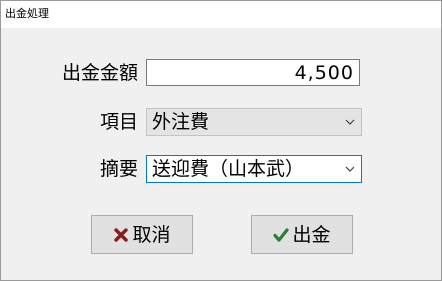 The image size is (442, 281). Describe the element at coordinates (27, 13) in the screenshot. I see `window-title: 出金処理` at that location.